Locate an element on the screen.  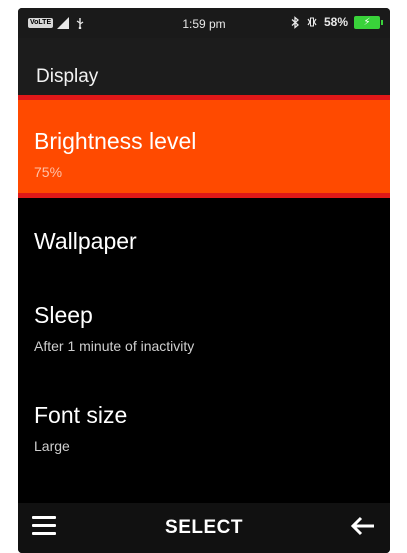
menu-item-font-size: Font size Large is located at coordinates (204, 428).